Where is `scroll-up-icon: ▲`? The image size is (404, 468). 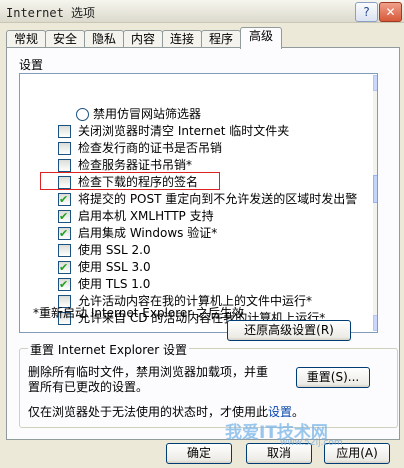 scroll-up-icon: ▲ is located at coordinates (375, 83).